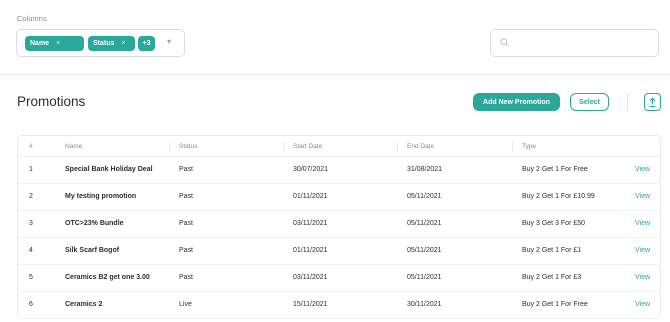 This screenshot has width=670, height=322. What do you see at coordinates (307, 146) in the screenshot?
I see `column-header-start-date: Start Date` at bounding box center [307, 146].